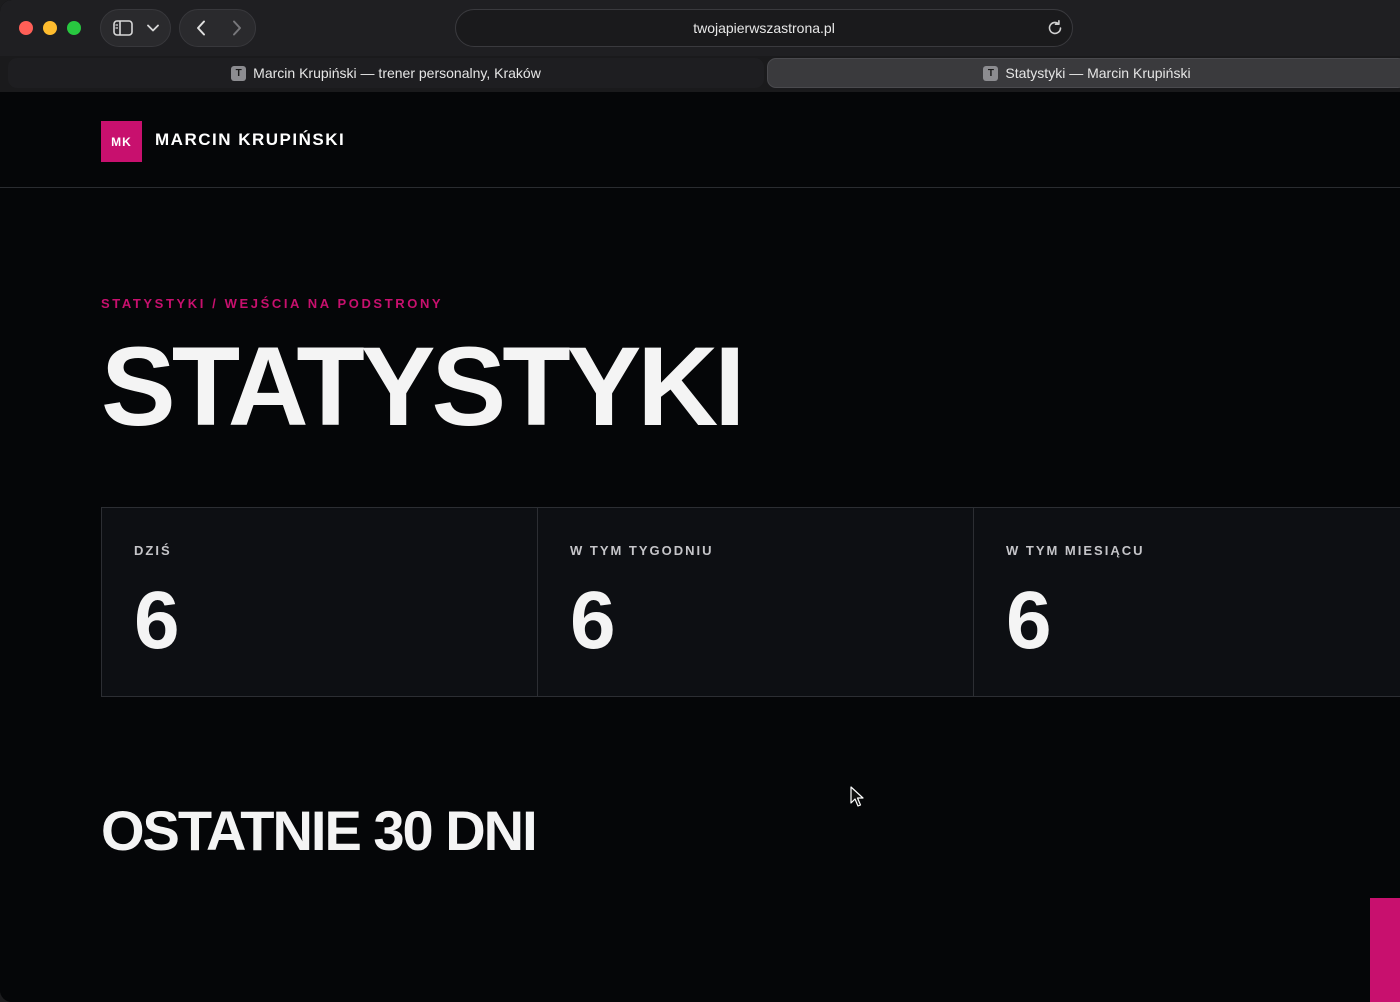 The image size is (1400, 1002). What do you see at coordinates (74, 28) in the screenshot?
I see `zoom-window-button` at bounding box center [74, 28].